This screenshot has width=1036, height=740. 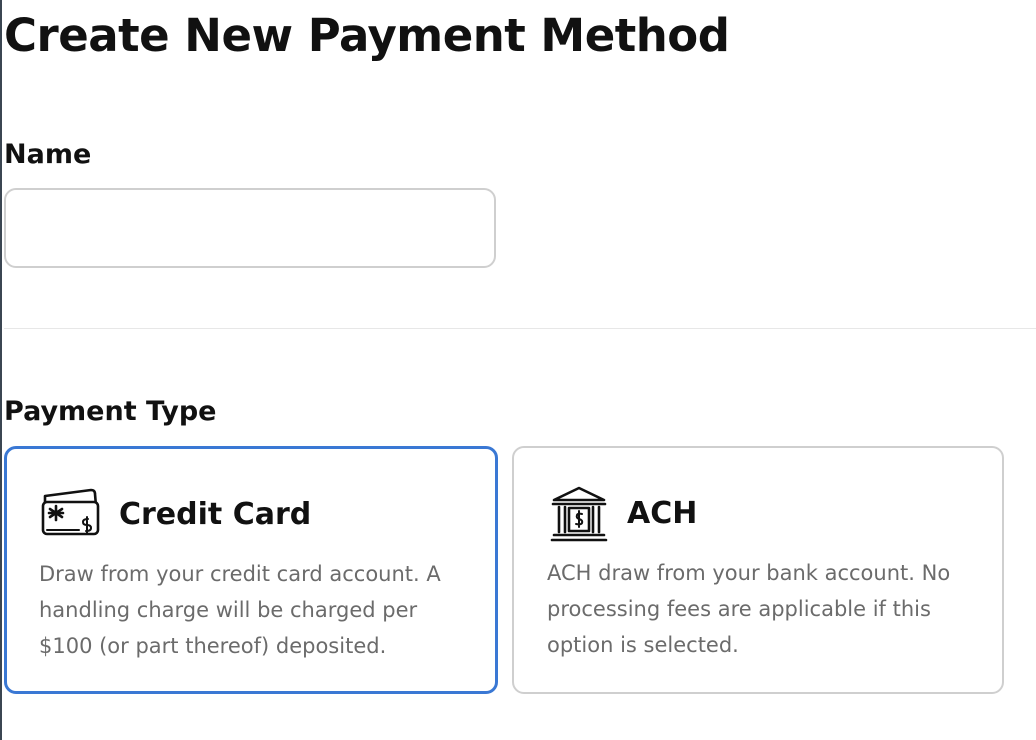 I want to click on payment-option-title: Credit Card, so click(x=215, y=514).